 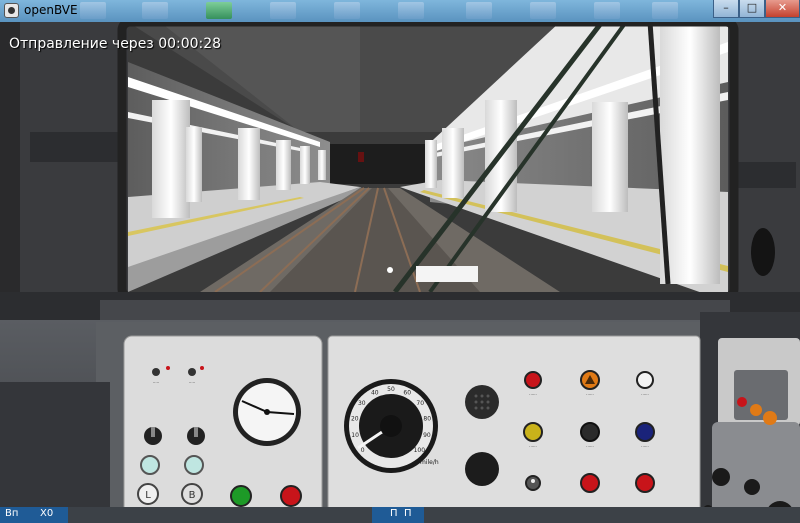 I want to click on green-lamp, so click(x=241, y=496).